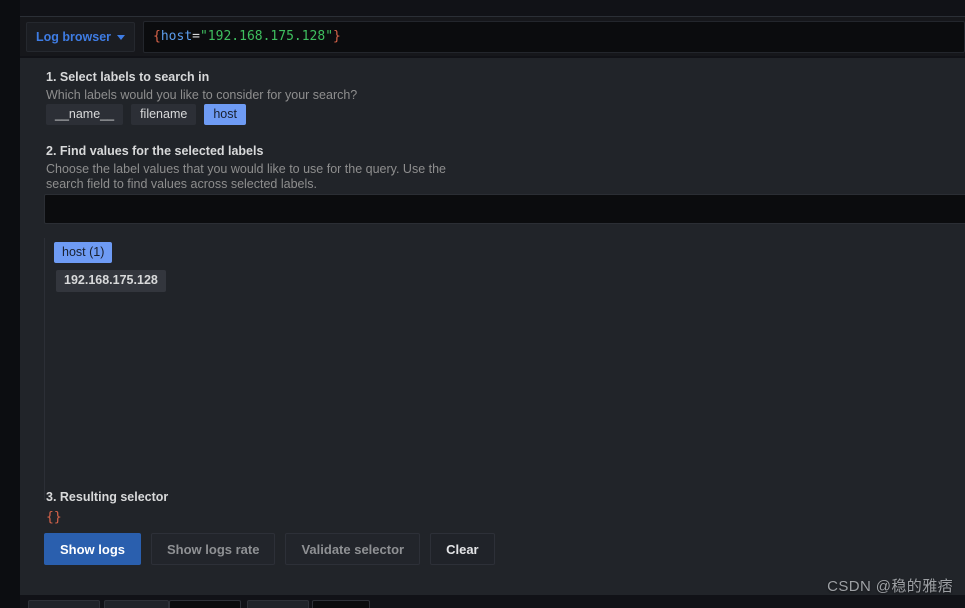  What do you see at coordinates (85, 114) in the screenshot?
I see `label-chip-name: __name__` at bounding box center [85, 114].